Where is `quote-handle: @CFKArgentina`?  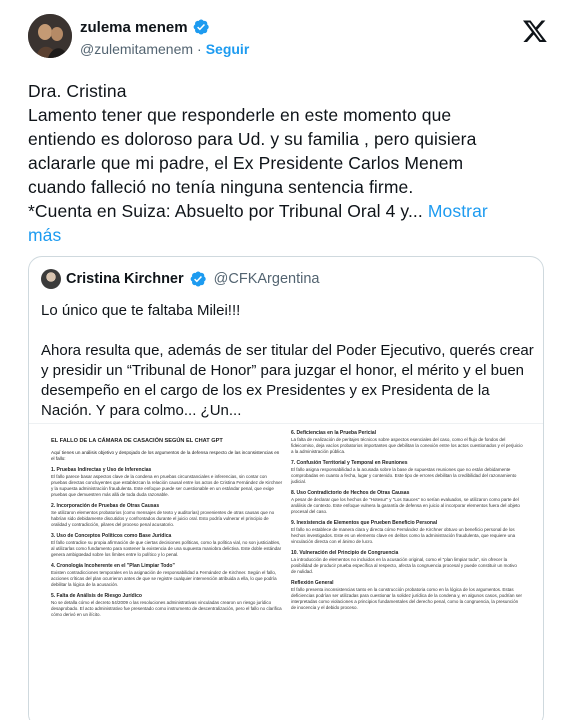 quote-handle: @CFKArgentina is located at coordinates (266, 279).